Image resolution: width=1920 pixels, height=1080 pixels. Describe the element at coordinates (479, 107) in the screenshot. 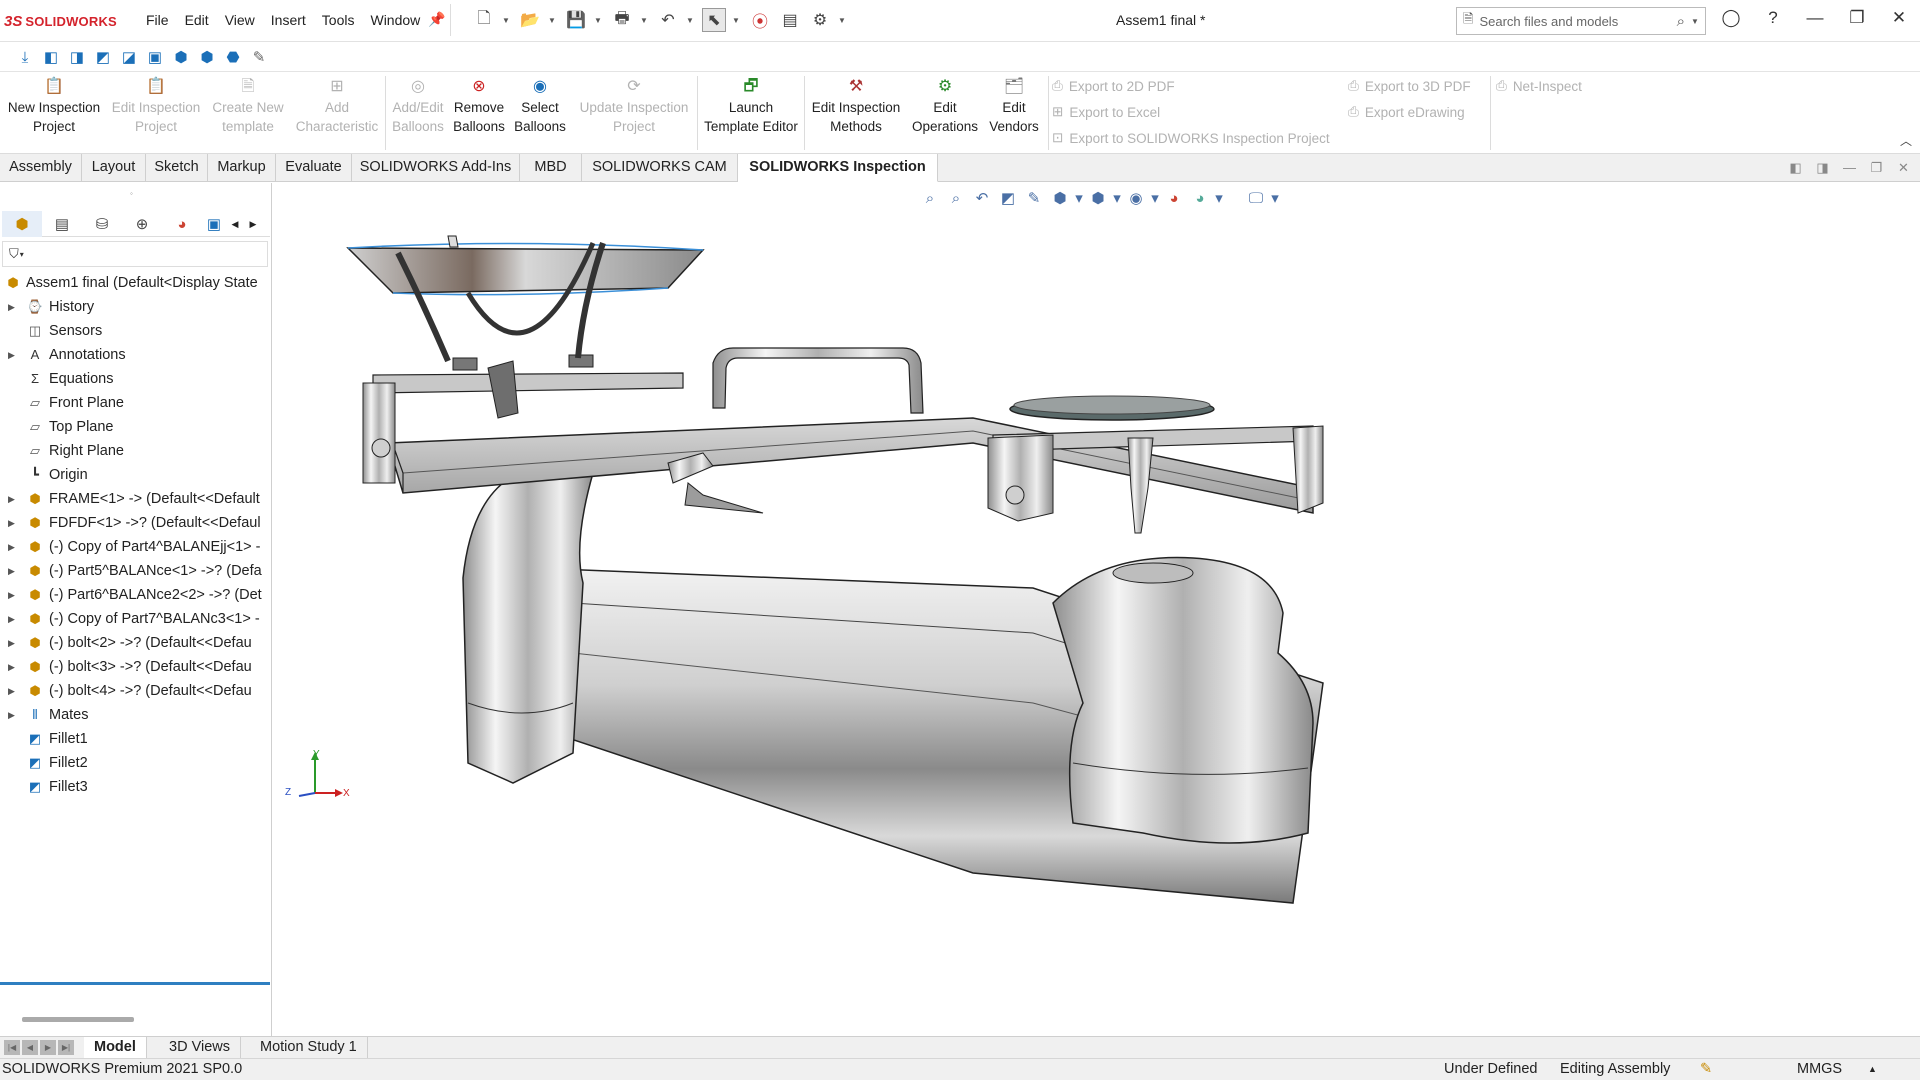

I see `remove-balloons-button: ⊗ Remove Balloons` at that location.